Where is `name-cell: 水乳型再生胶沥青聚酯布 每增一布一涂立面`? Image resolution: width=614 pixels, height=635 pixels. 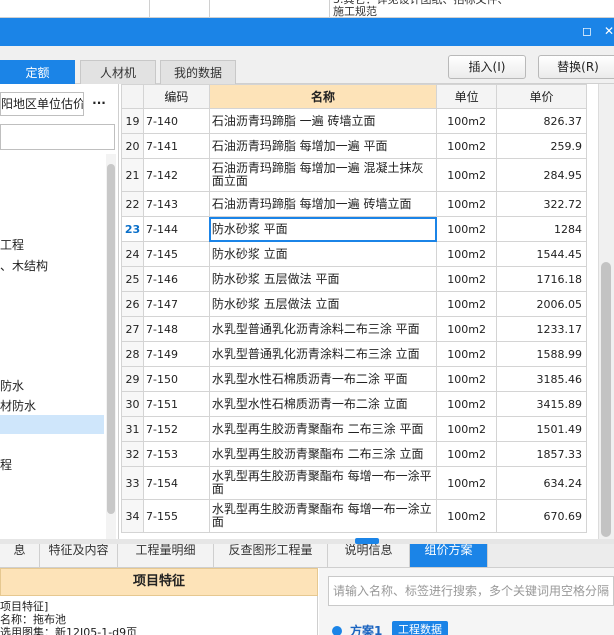
name-cell: 水乳型再生胶沥青聚酯布 每增一布一涂立面 is located at coordinates (323, 516).